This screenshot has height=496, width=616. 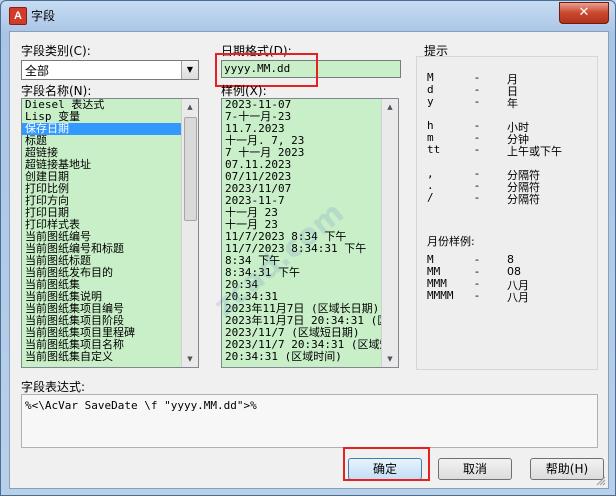 What do you see at coordinates (43, 16) in the screenshot?
I see `window-title: 字段` at bounding box center [43, 16].